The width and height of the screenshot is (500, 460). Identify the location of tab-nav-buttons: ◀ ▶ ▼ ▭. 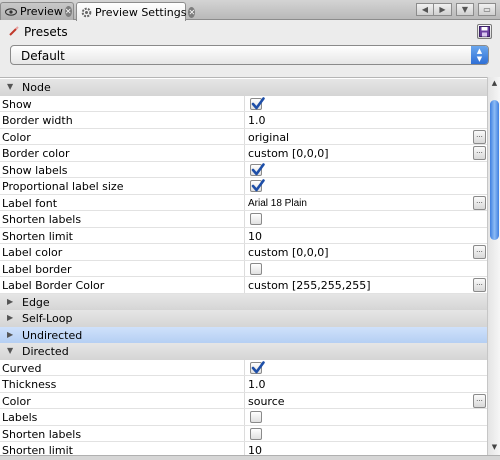
(456, 9).